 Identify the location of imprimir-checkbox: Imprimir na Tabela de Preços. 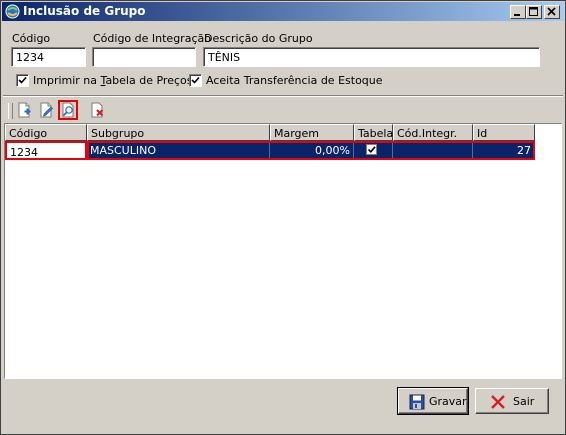
(104, 80).